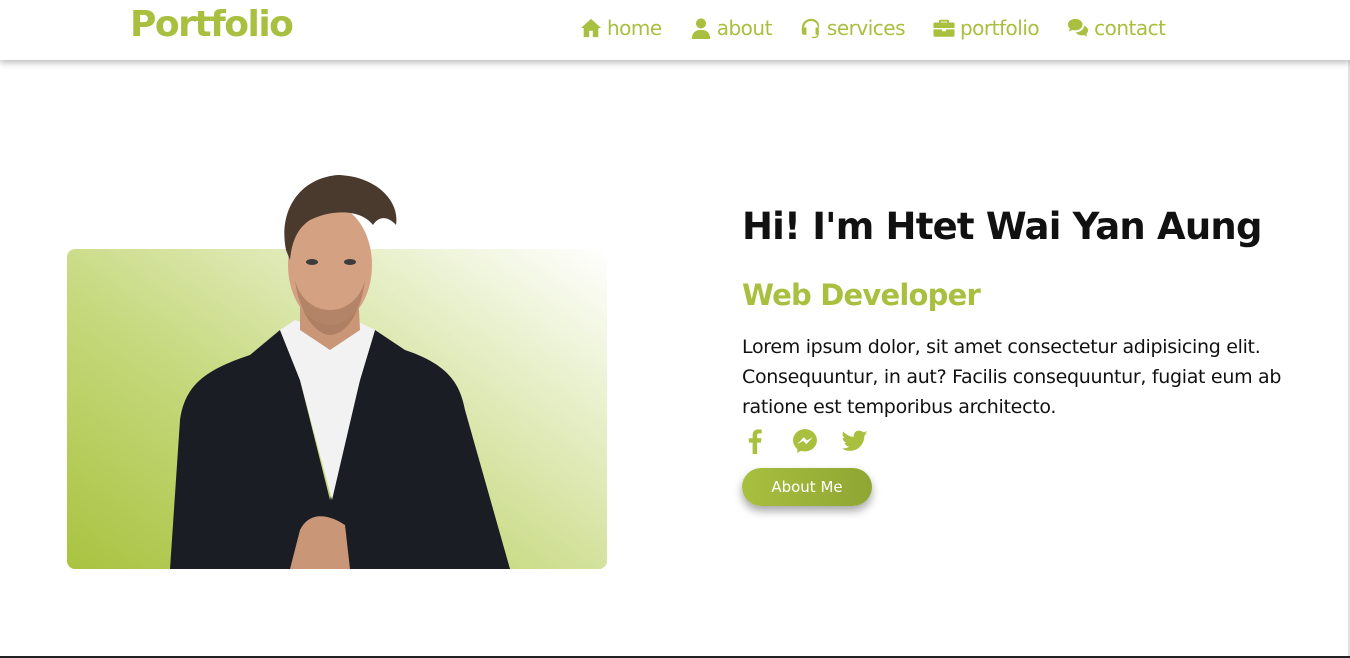  I want to click on nav-item-label: contact, so click(1130, 28).